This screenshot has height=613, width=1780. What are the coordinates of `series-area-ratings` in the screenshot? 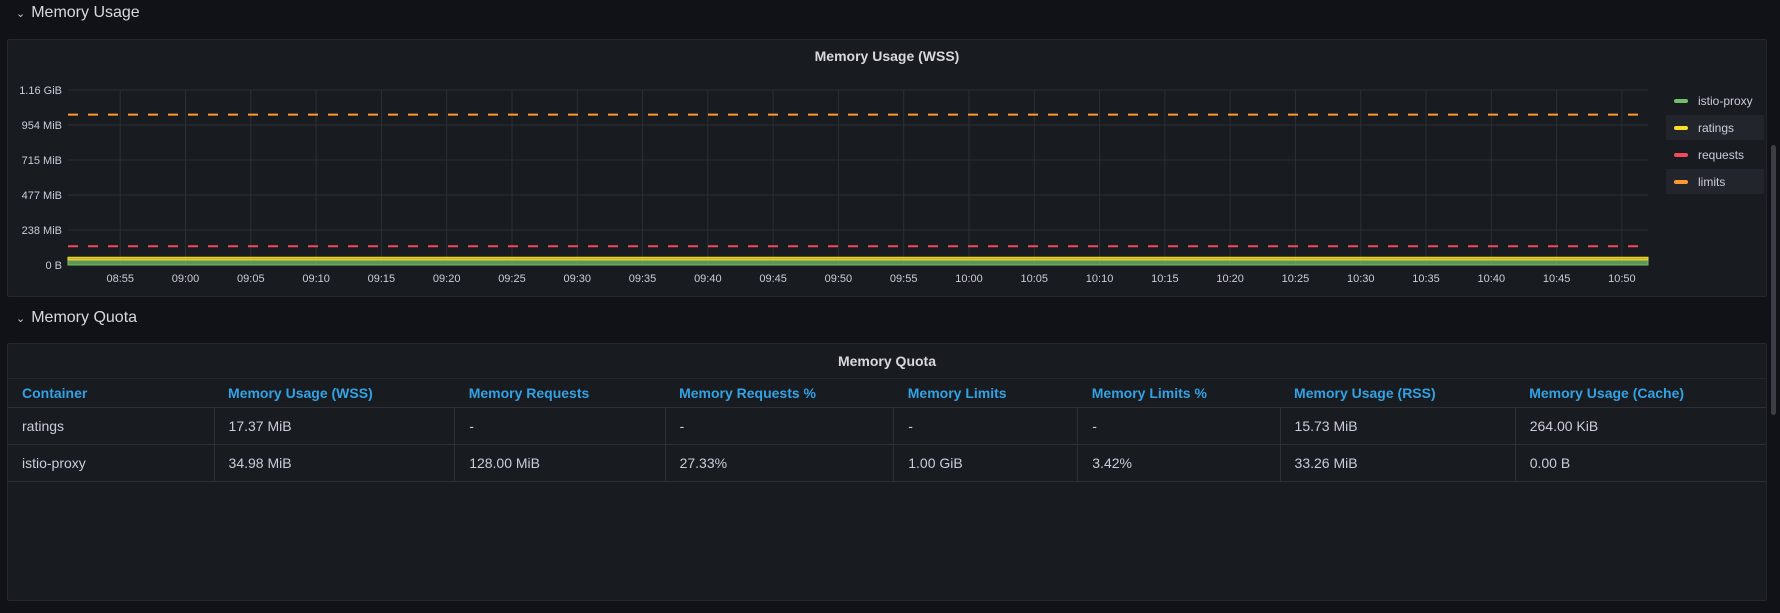 It's located at (858, 258).